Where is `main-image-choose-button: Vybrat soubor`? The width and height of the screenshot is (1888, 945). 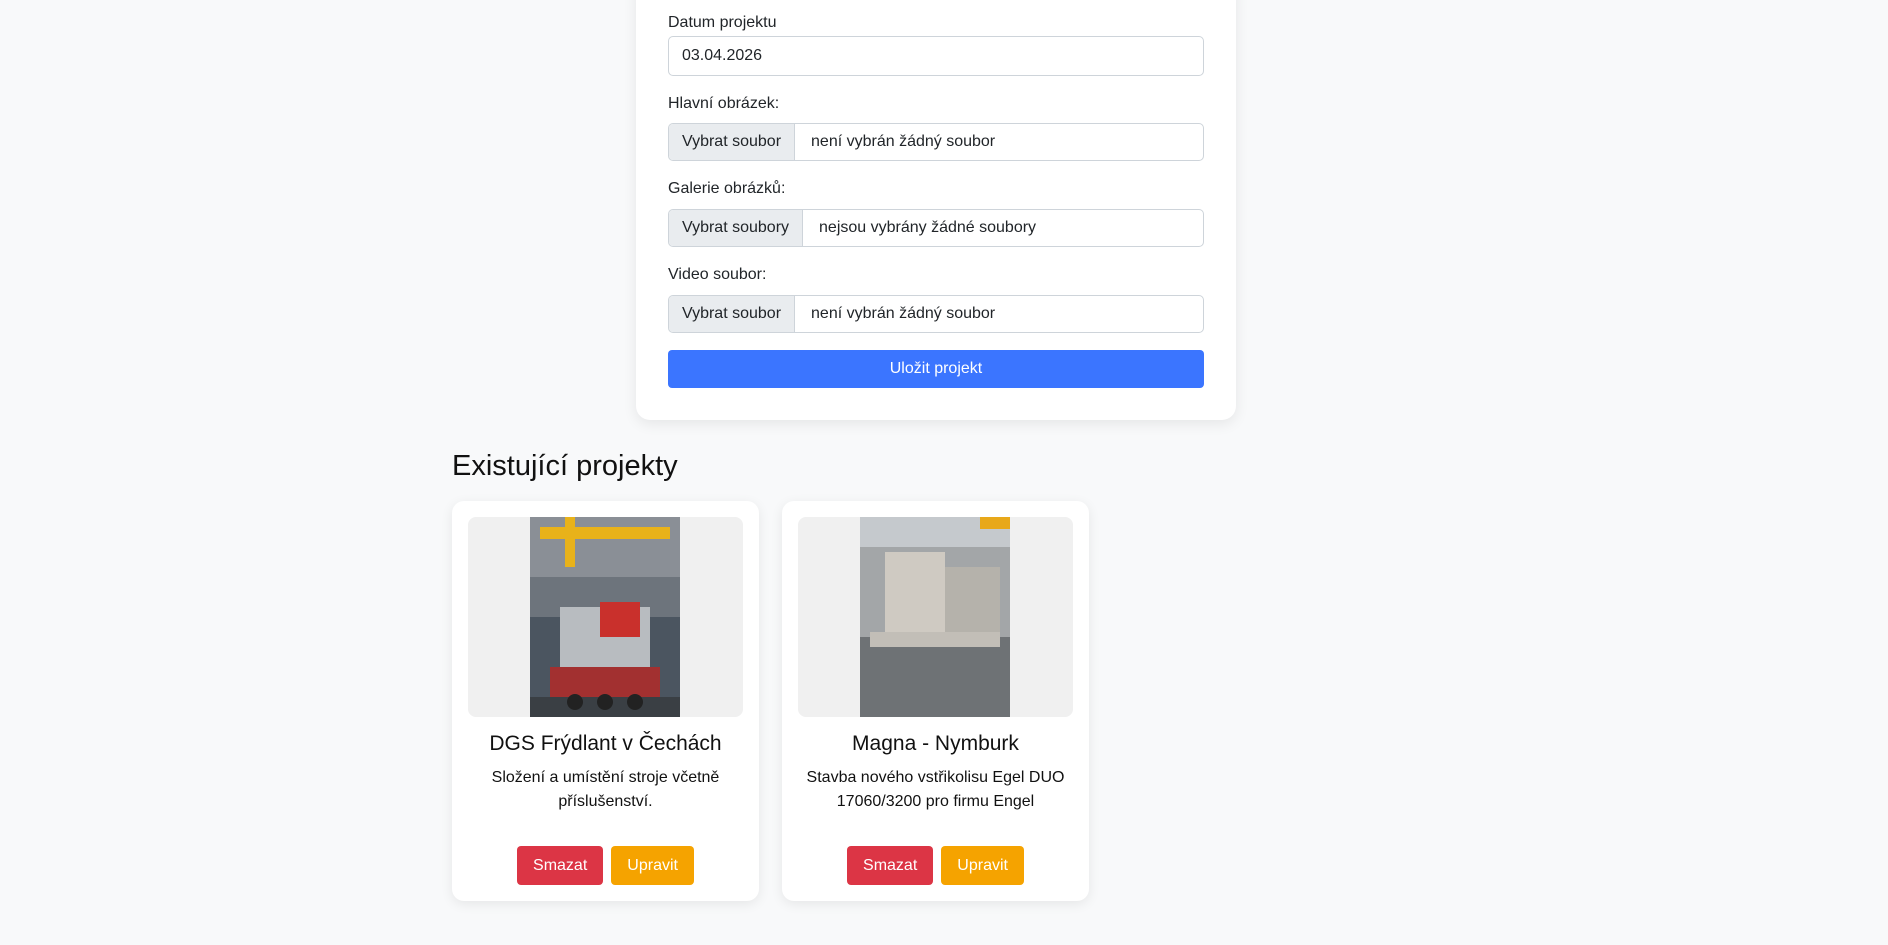 main-image-choose-button: Vybrat soubor is located at coordinates (732, 142).